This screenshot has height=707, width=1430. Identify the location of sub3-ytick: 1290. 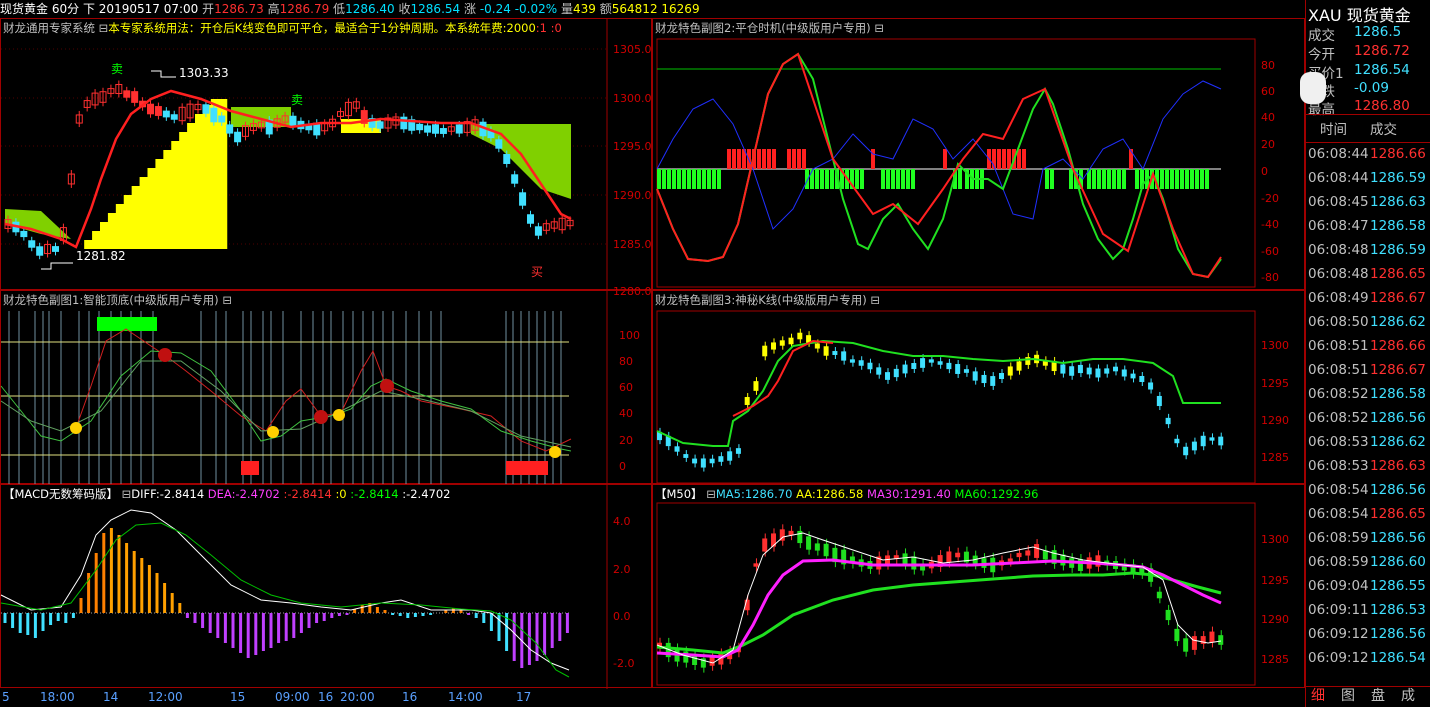
(1275, 420).